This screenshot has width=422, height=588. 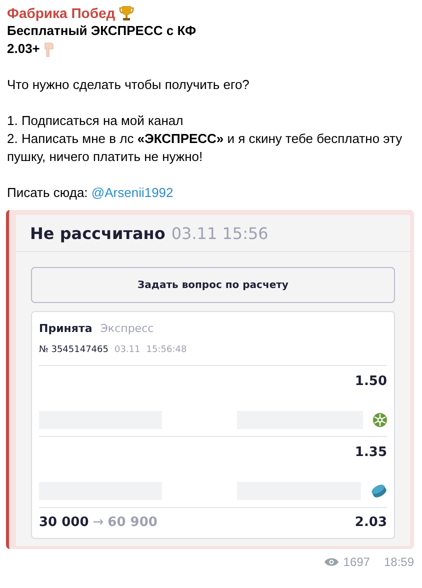 I want to click on bet-type: Экспресс, so click(x=127, y=329).